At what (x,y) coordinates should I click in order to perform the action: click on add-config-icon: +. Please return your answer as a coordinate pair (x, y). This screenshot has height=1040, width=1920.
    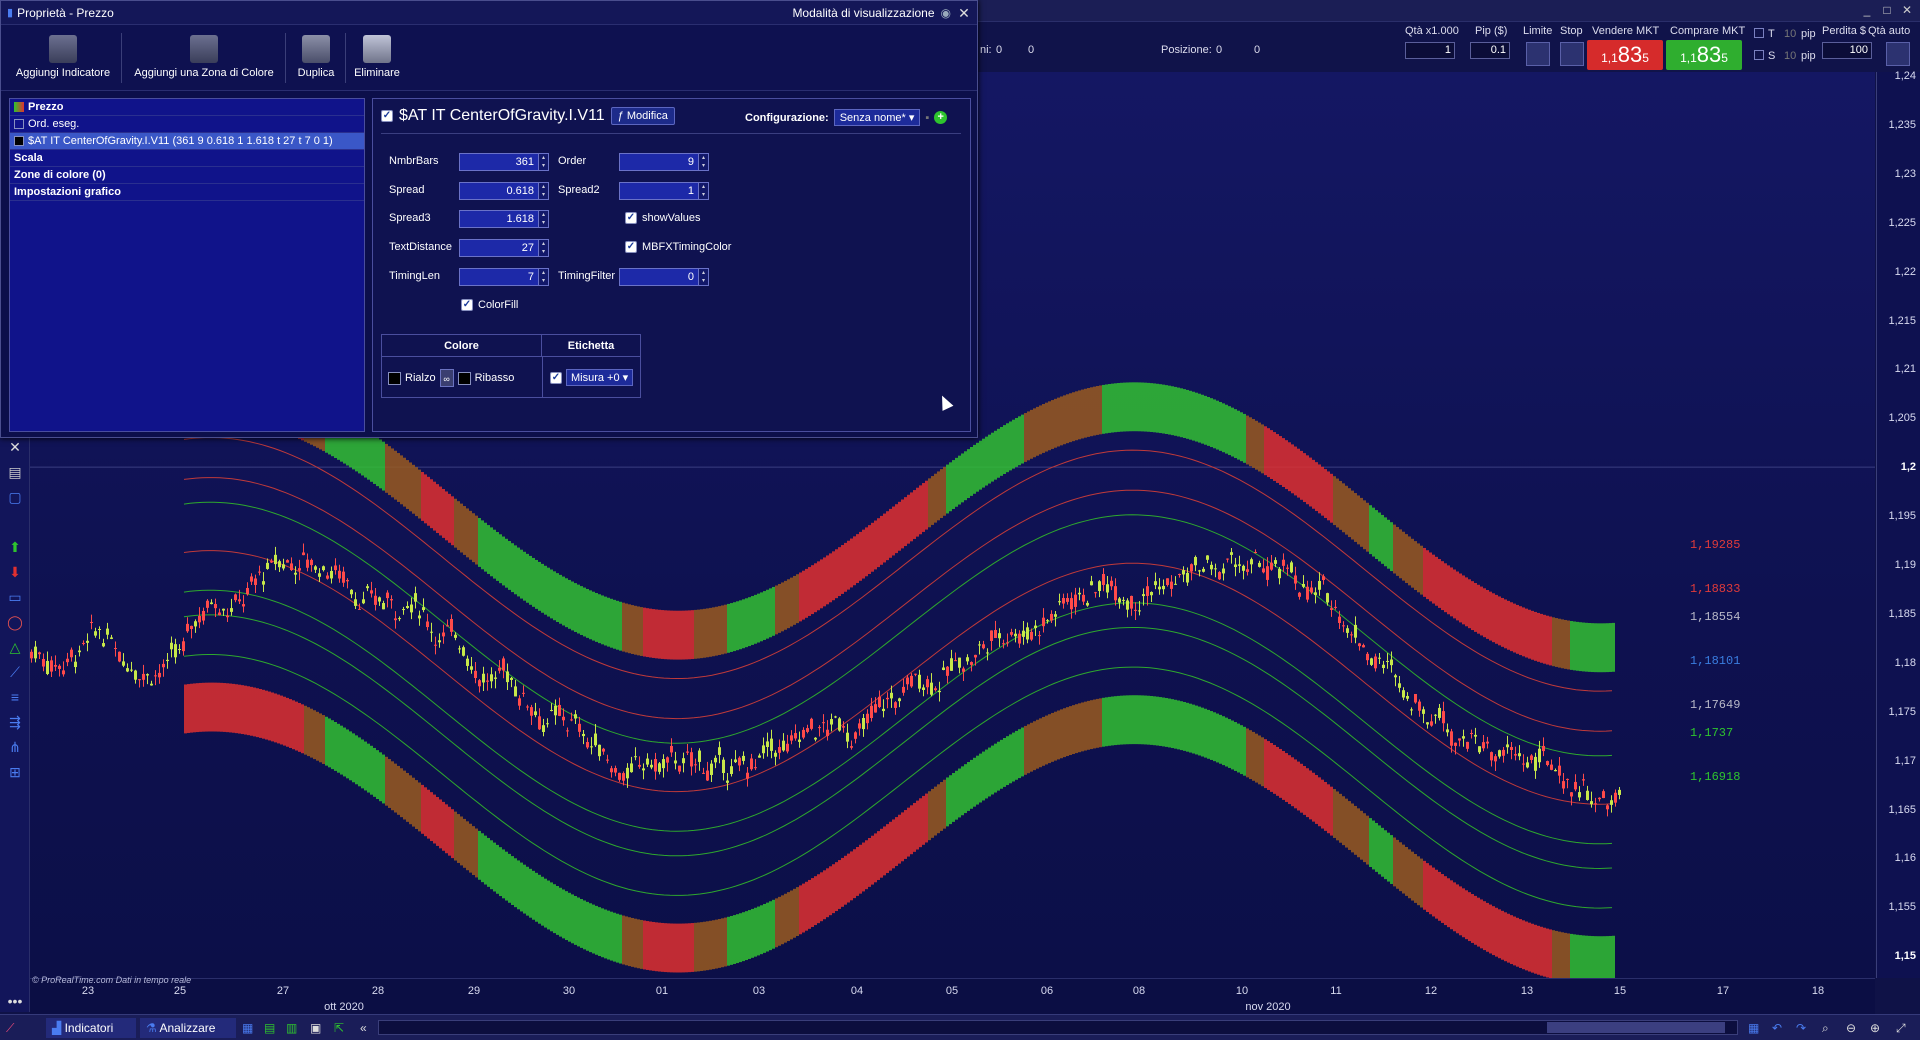
    Looking at the image, I should click on (941, 117).